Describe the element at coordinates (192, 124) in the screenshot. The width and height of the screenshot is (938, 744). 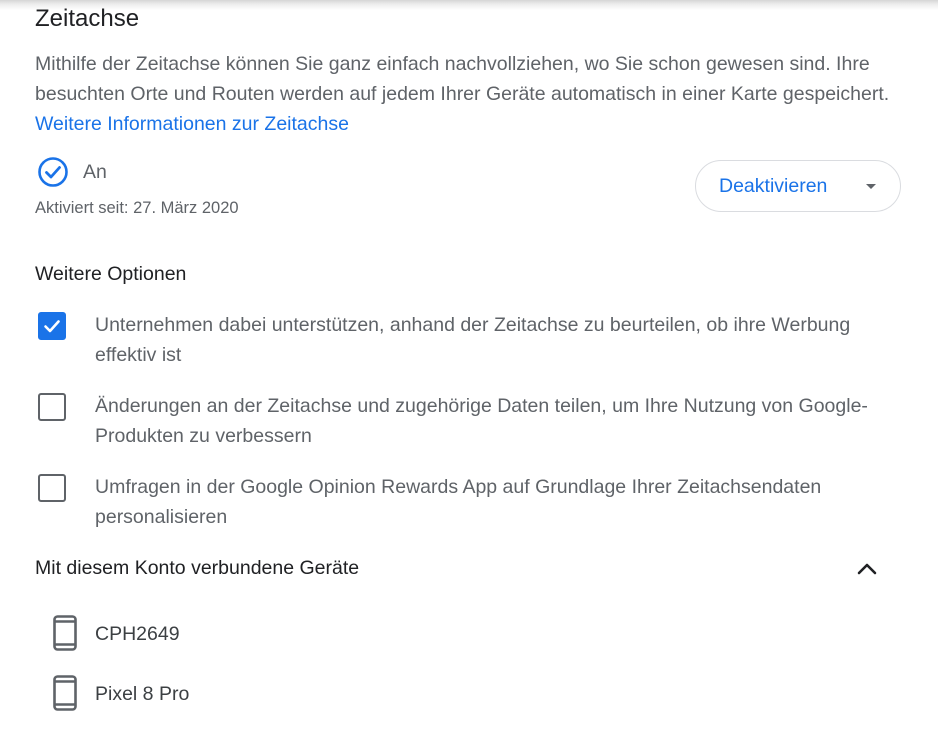
I see `learn-more-link: Weitere Informationen zur Zeitachse` at that location.